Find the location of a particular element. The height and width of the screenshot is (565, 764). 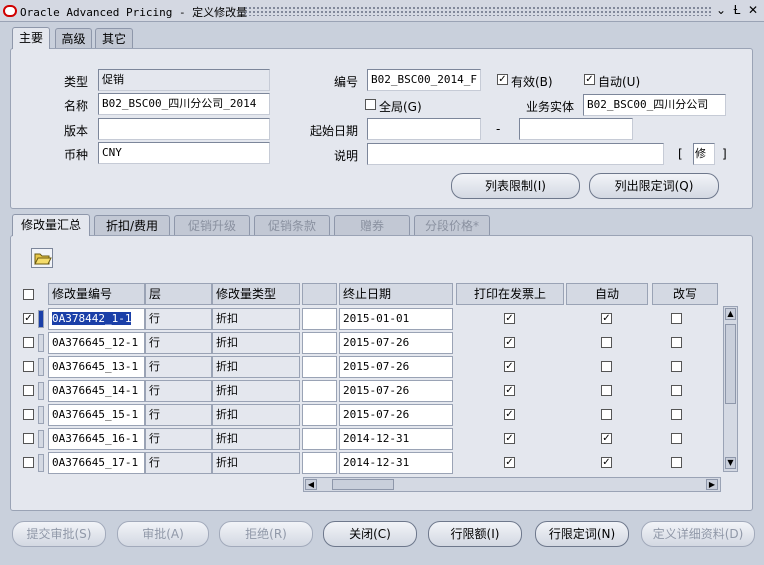

col-header-auto: 自动 is located at coordinates (607, 294).